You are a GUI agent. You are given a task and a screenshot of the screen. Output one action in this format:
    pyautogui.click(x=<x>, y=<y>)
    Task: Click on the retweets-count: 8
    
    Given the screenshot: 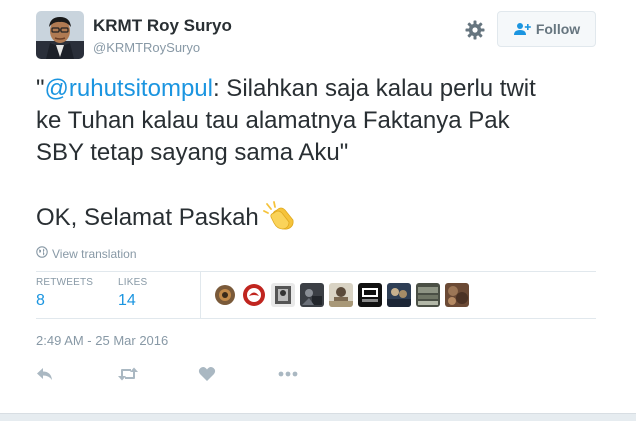 What is the action you would take?
    pyautogui.click(x=40, y=300)
    